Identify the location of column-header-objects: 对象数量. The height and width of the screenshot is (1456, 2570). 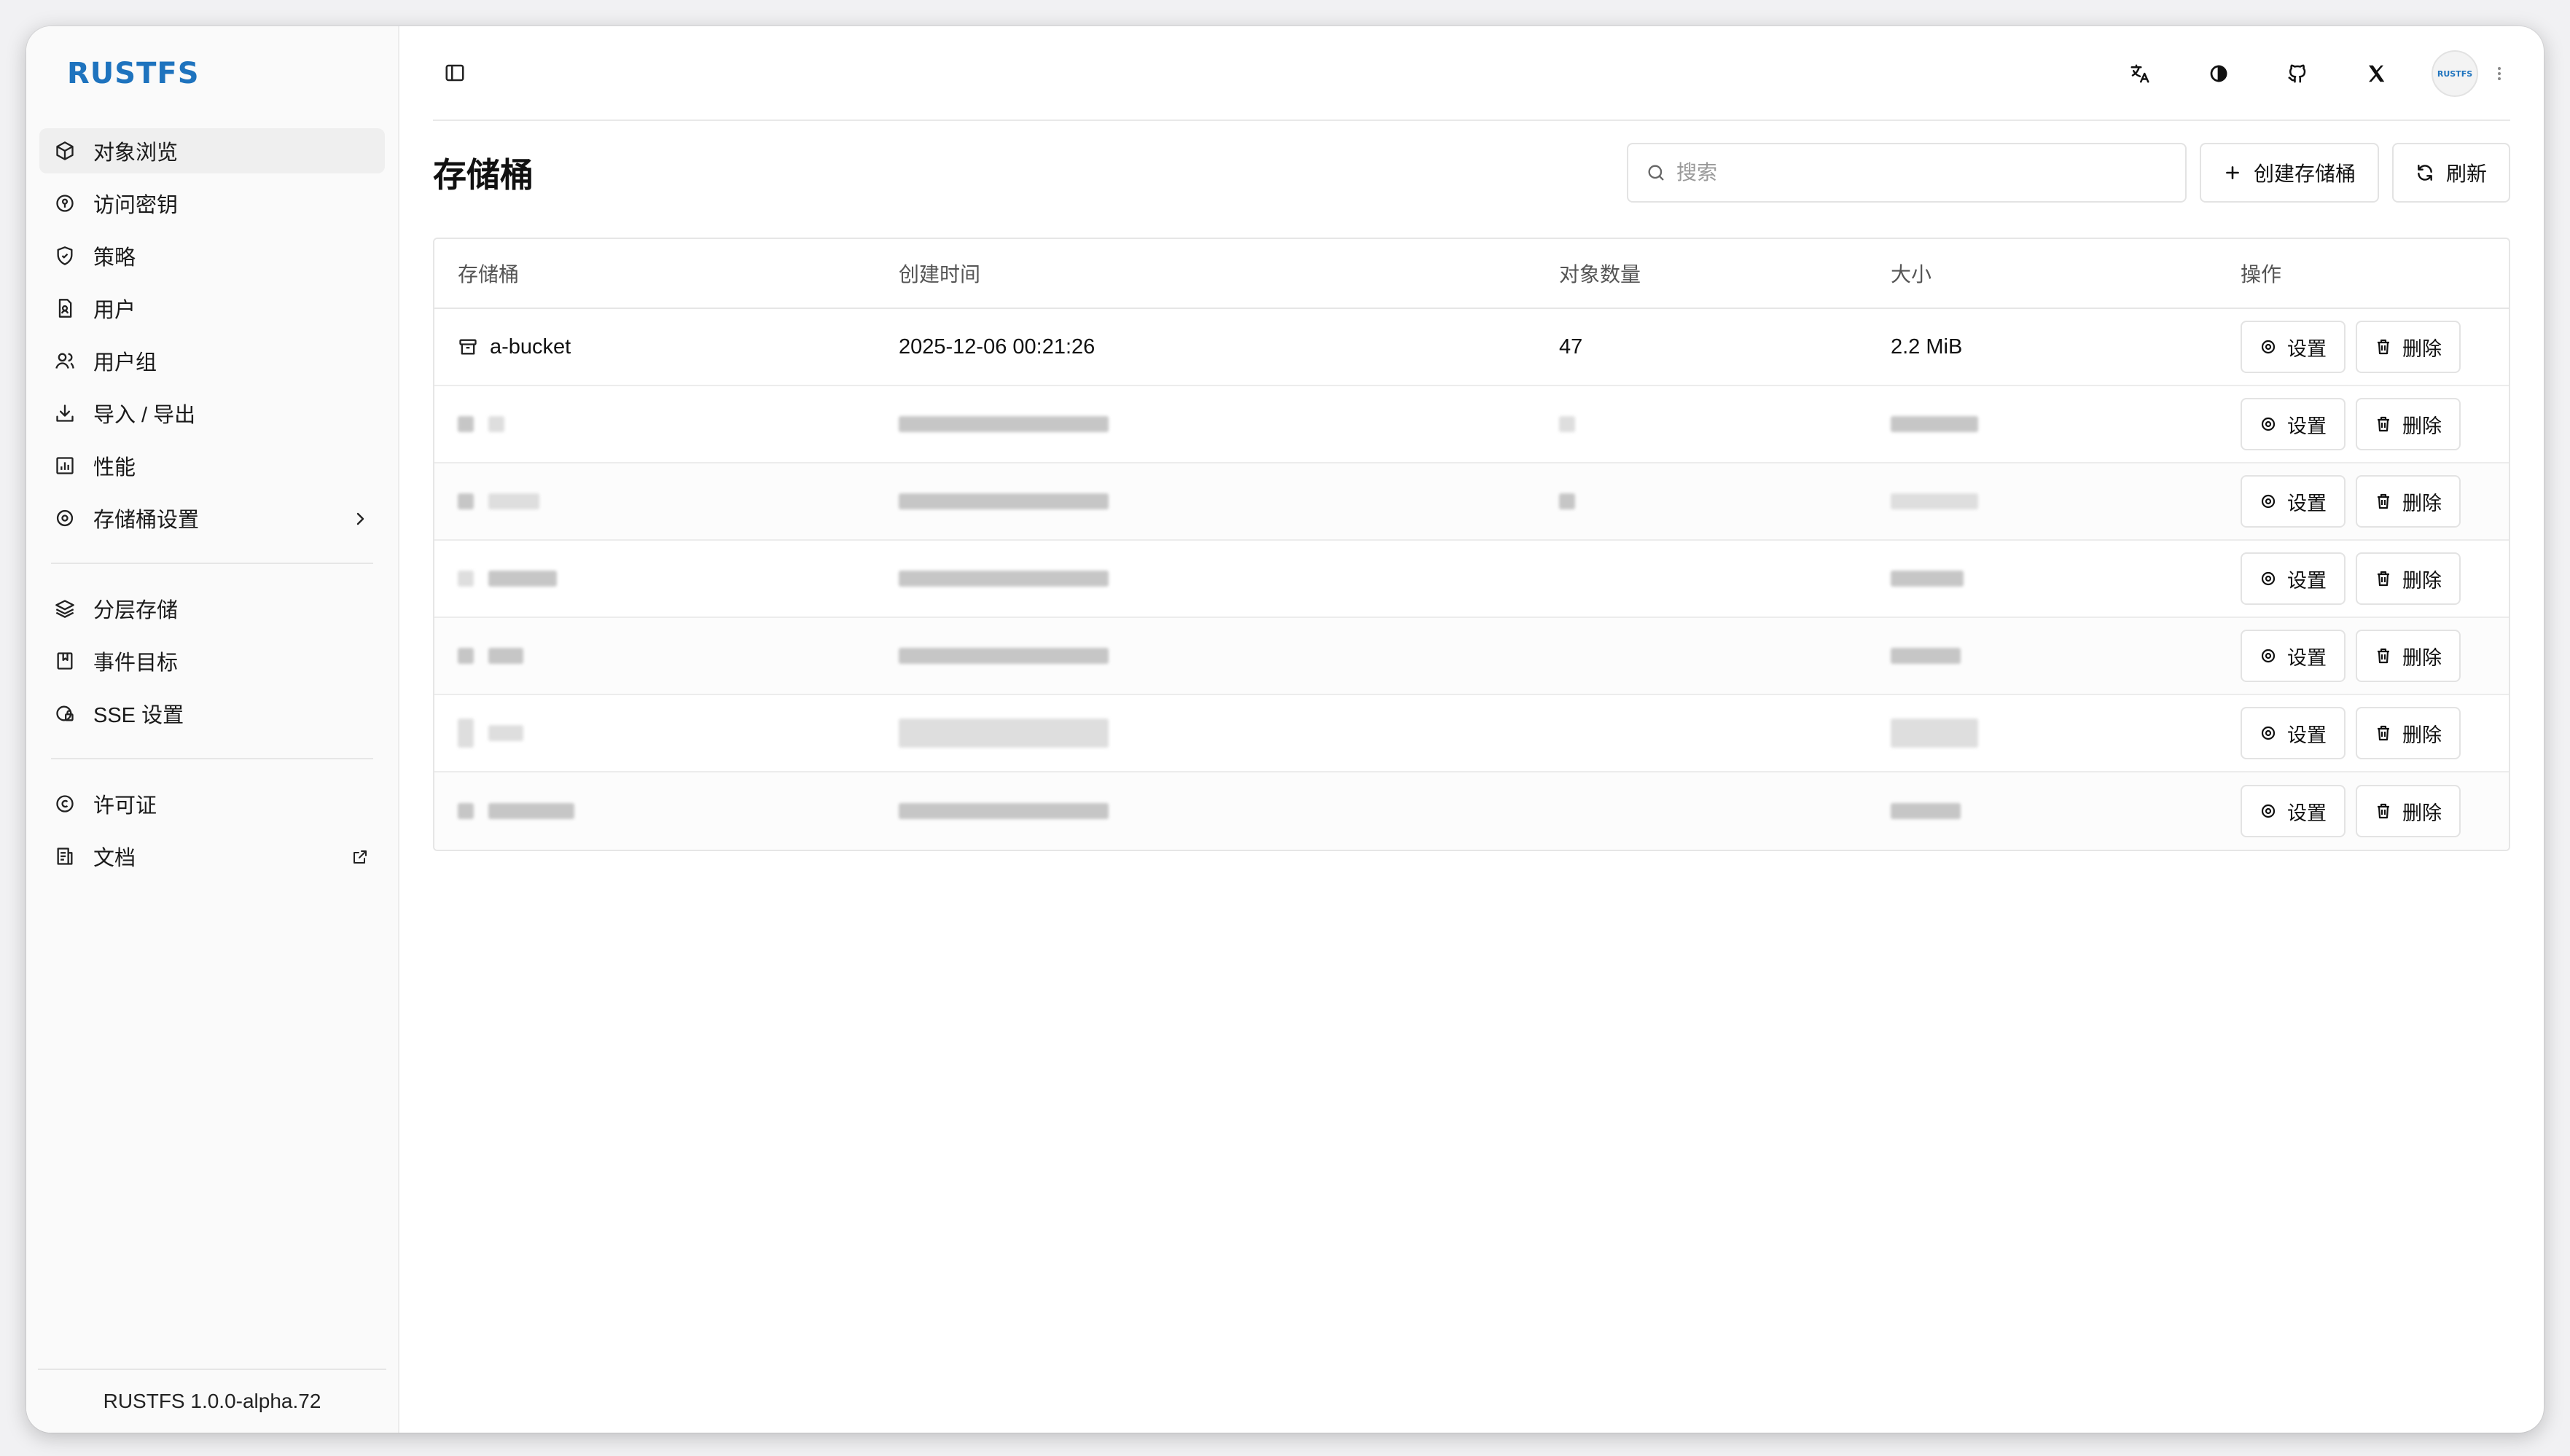
(1600, 273).